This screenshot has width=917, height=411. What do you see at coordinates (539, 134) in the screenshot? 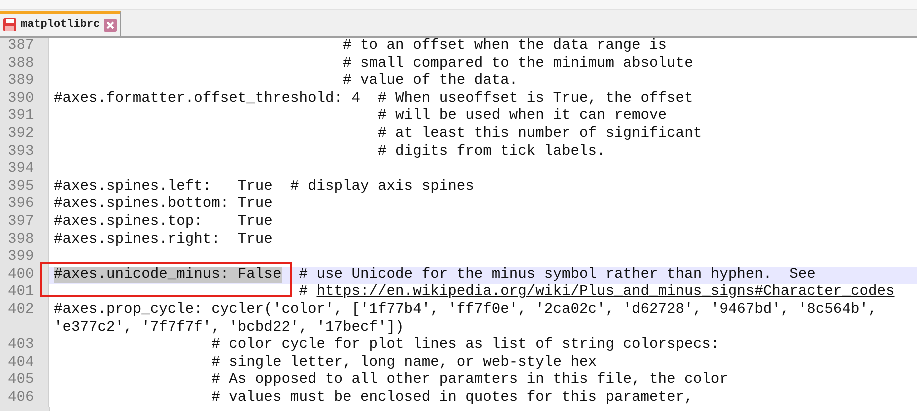
I see `code-text: # at least this number of significant` at bounding box center [539, 134].